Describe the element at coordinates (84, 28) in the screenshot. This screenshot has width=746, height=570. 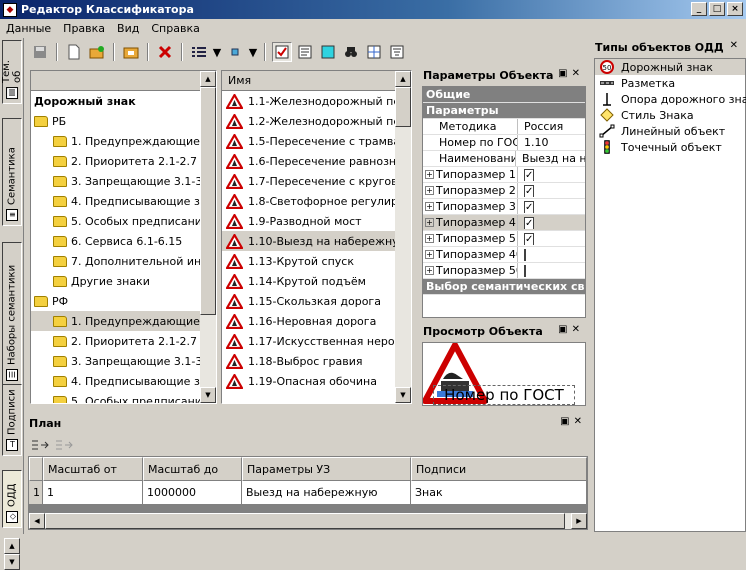
I see `menu-edit: Правка` at that location.